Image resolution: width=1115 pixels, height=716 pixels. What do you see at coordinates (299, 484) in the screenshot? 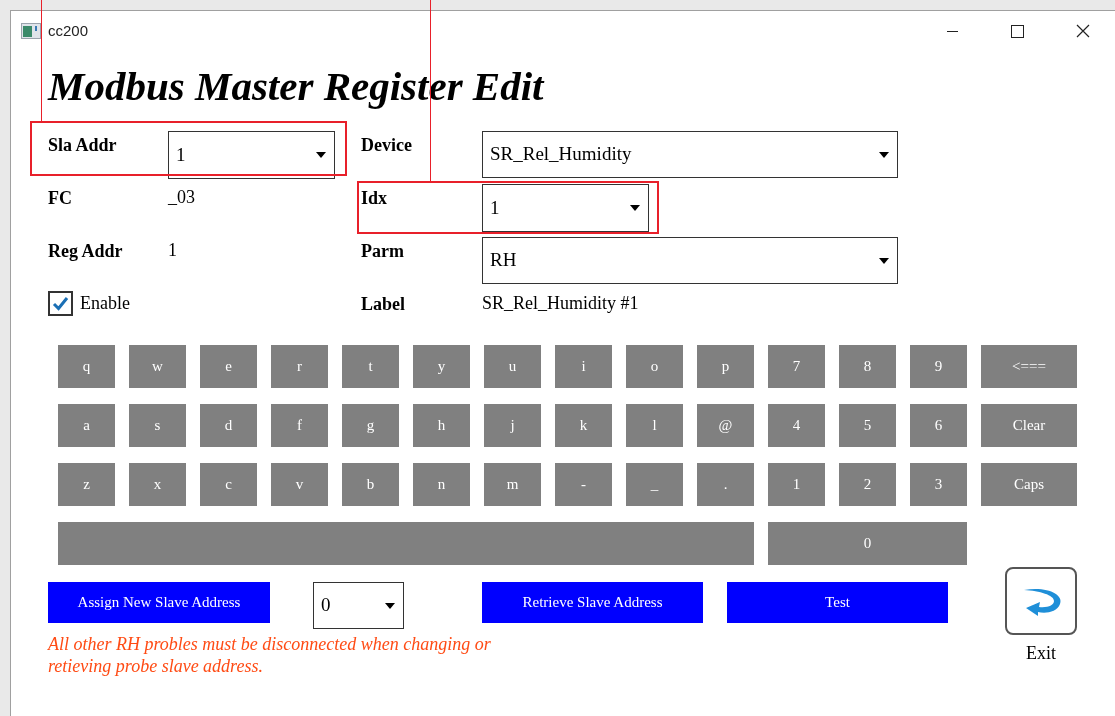
I see `keyboard-key: v` at bounding box center [299, 484].